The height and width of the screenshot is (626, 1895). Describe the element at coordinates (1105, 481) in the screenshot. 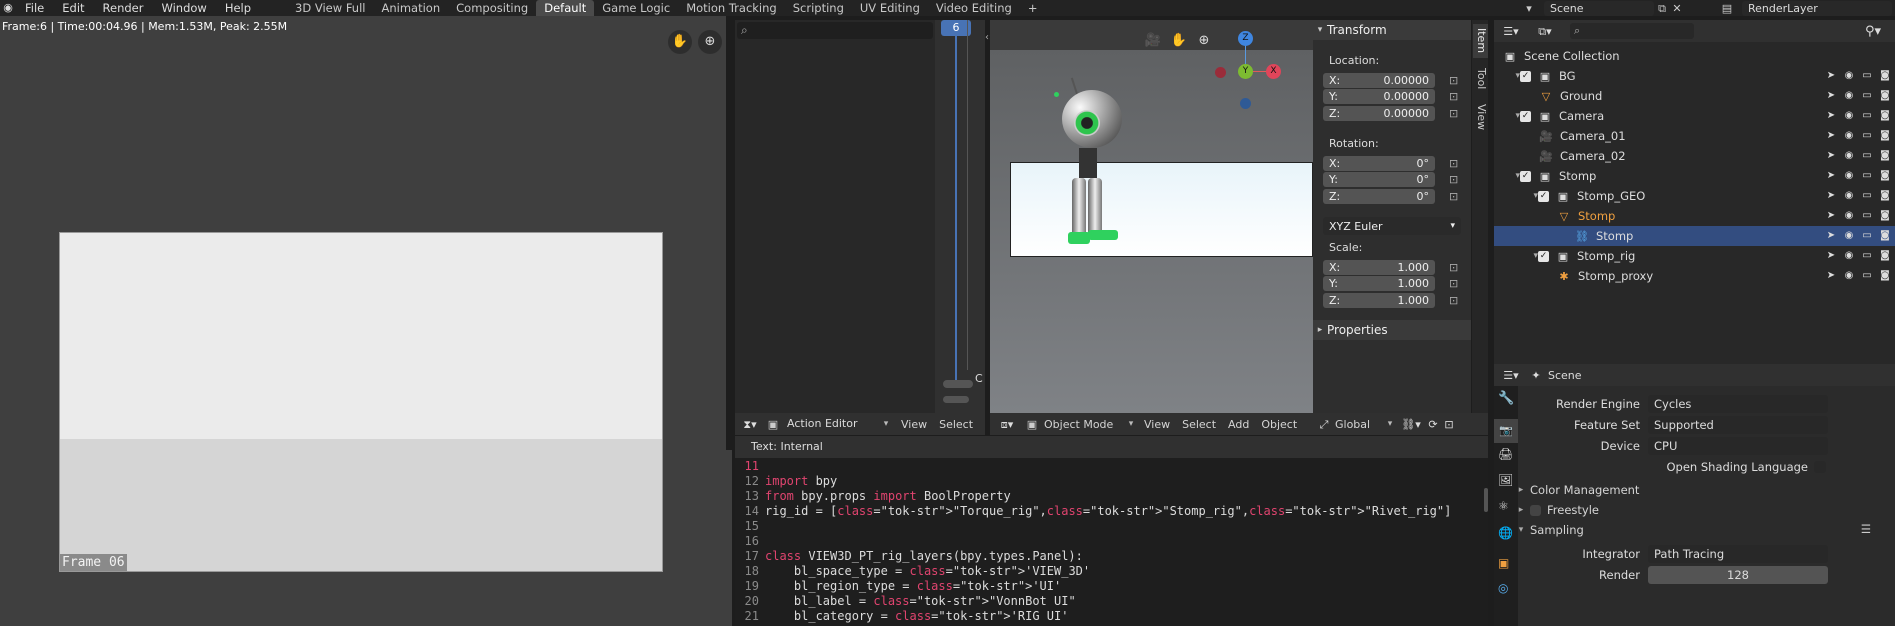

I see `code-line: 12 import bpy` at that location.